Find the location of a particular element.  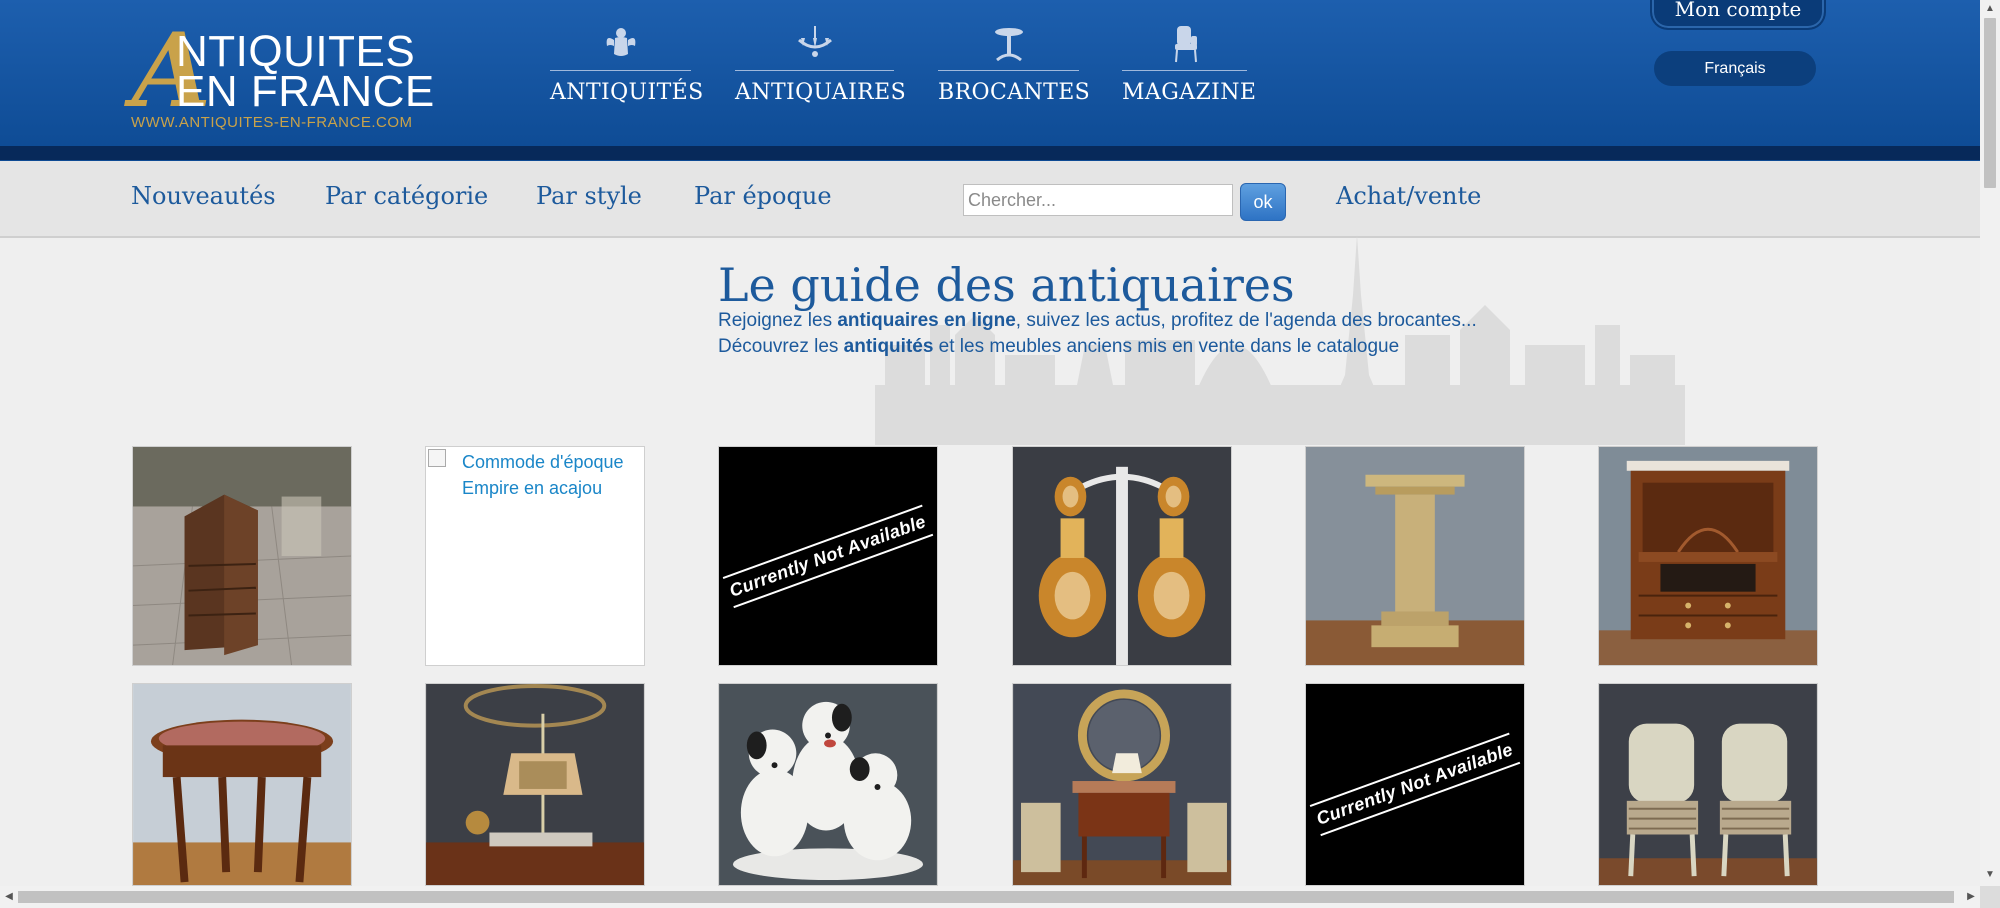

main-nav-magazine: MAGAZINE is located at coordinates (1189, 67).